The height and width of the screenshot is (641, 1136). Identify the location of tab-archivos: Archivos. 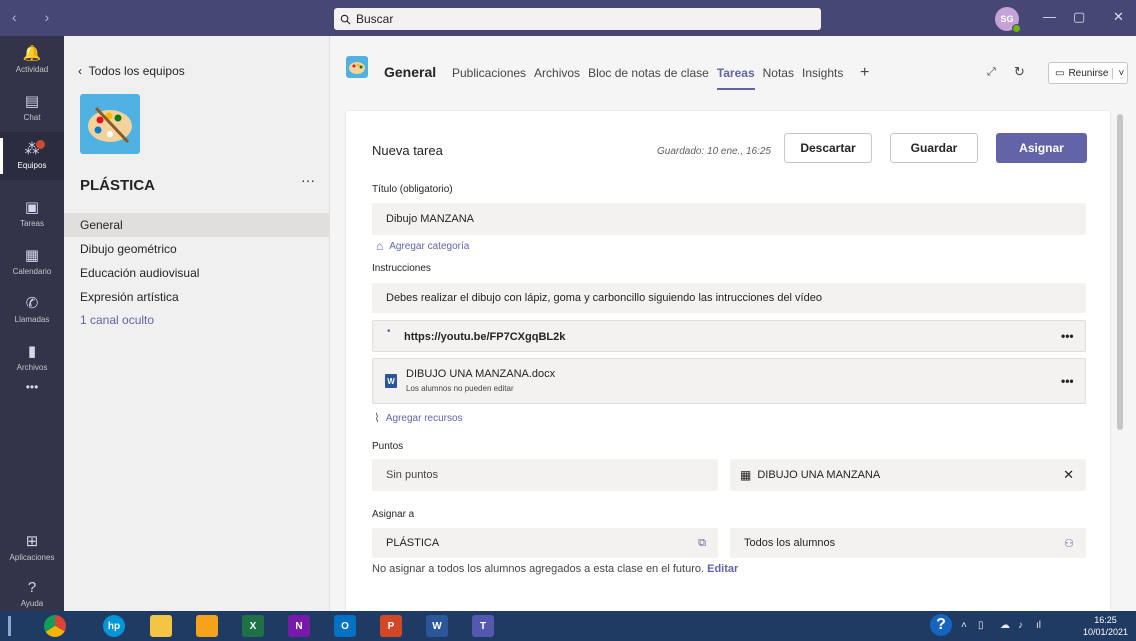
(557, 78).